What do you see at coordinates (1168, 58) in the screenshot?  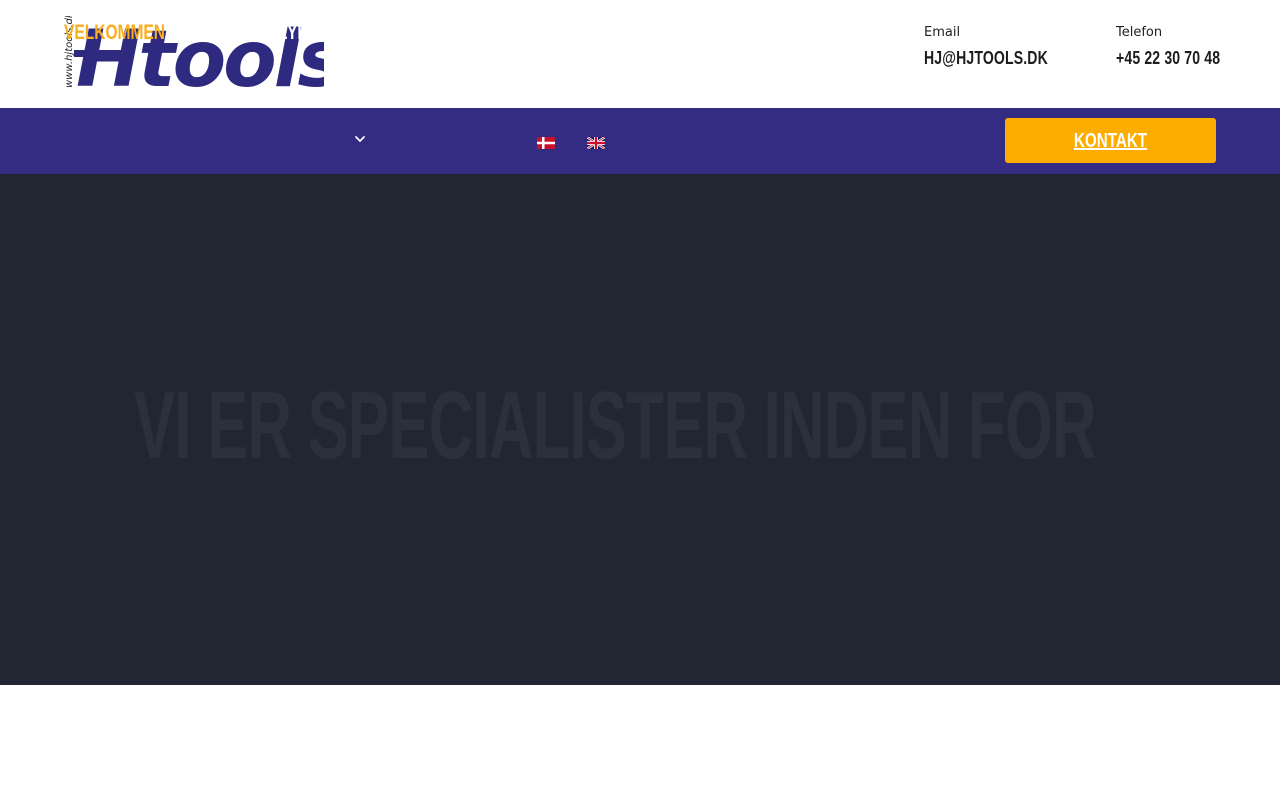 I see `phone-link: +45 22 30 70 48` at bounding box center [1168, 58].